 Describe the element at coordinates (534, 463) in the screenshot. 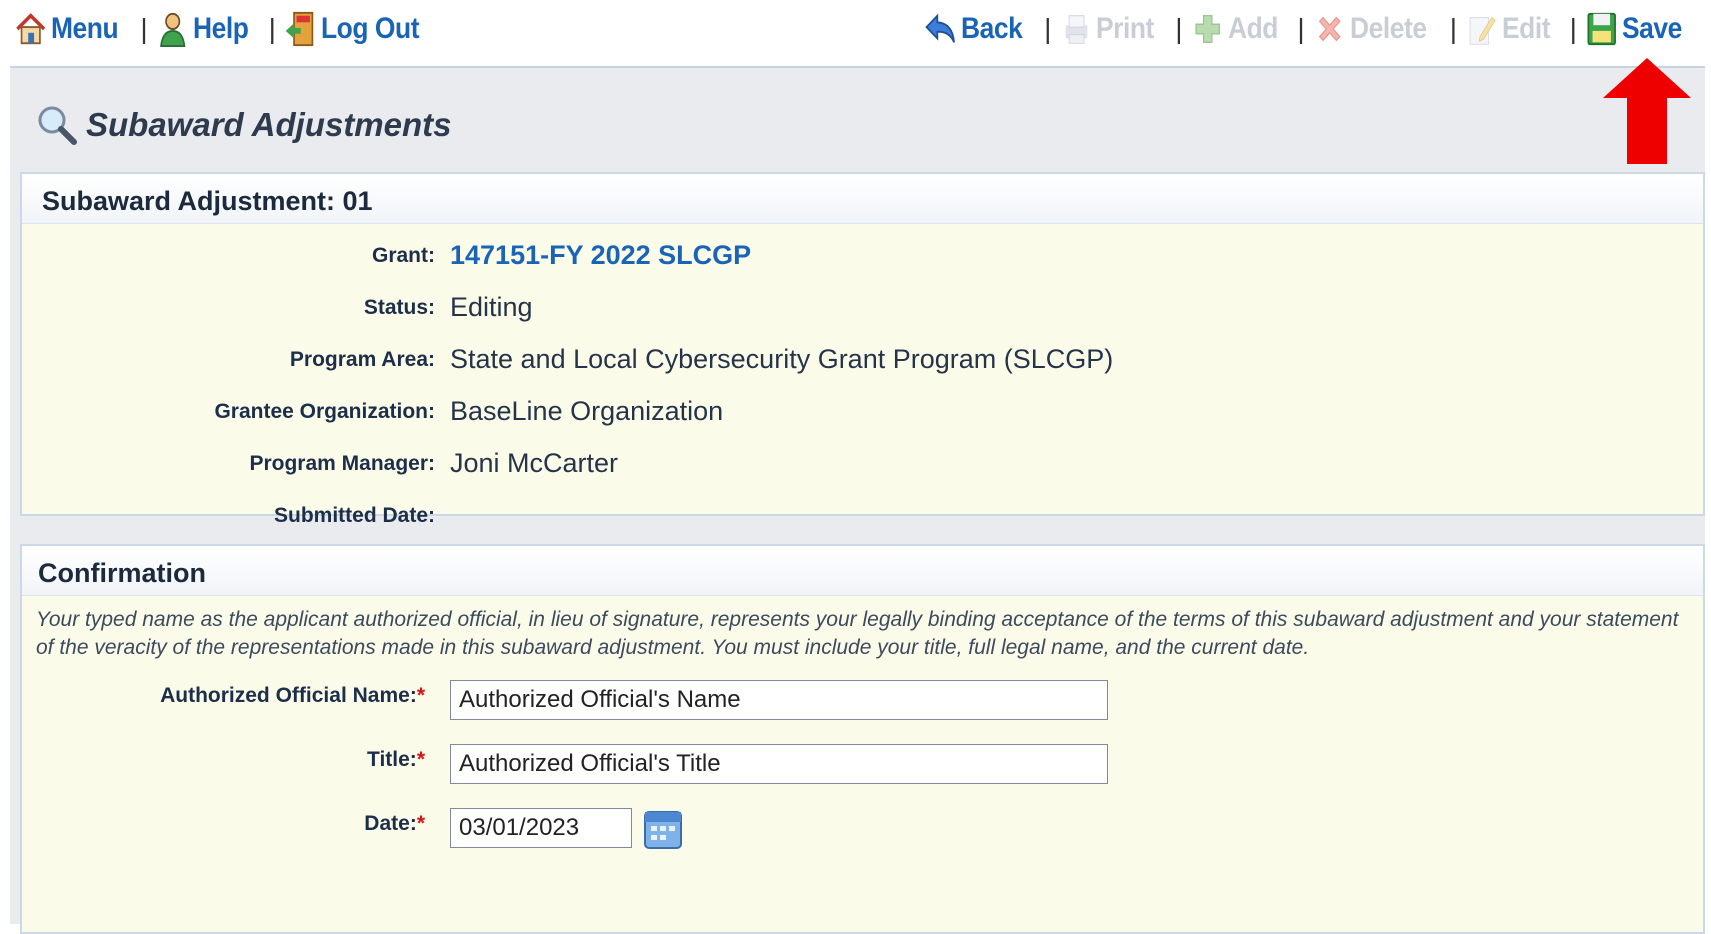

I see `program-manager-value: Joni McCarter` at that location.